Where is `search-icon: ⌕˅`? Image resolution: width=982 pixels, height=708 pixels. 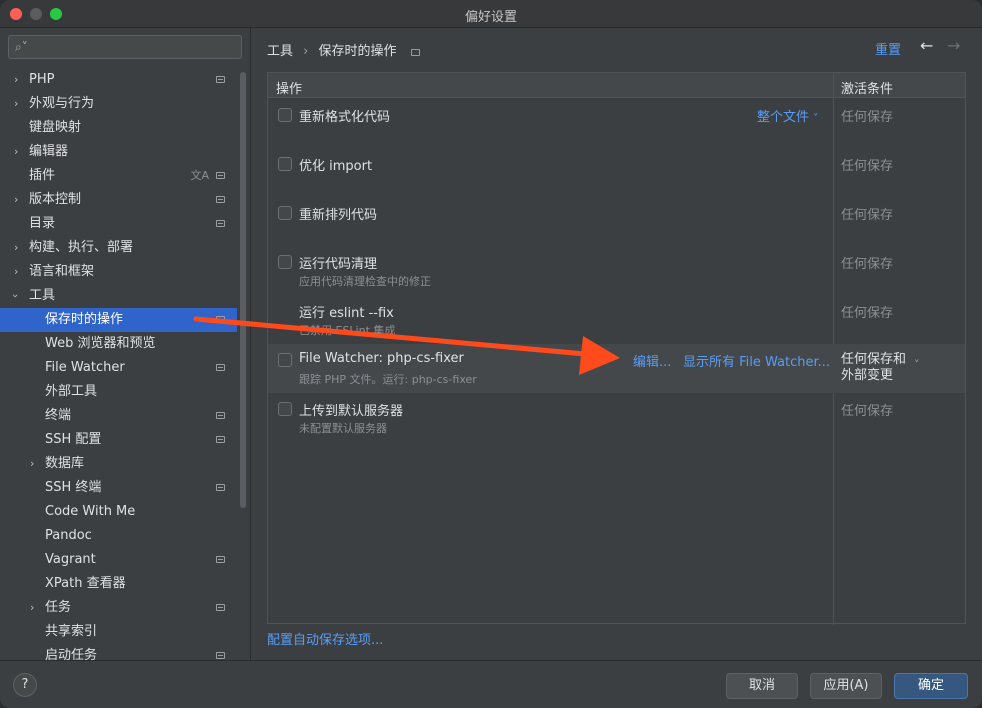
search-icon: ⌕˅ is located at coordinates (21, 47).